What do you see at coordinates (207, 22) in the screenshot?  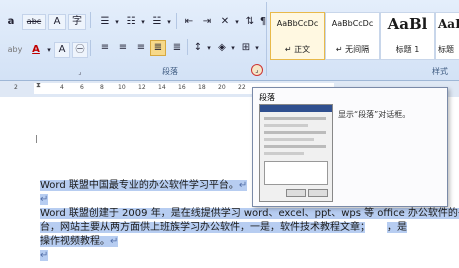 I see `increase-indent-icon: ⇥` at bounding box center [207, 22].